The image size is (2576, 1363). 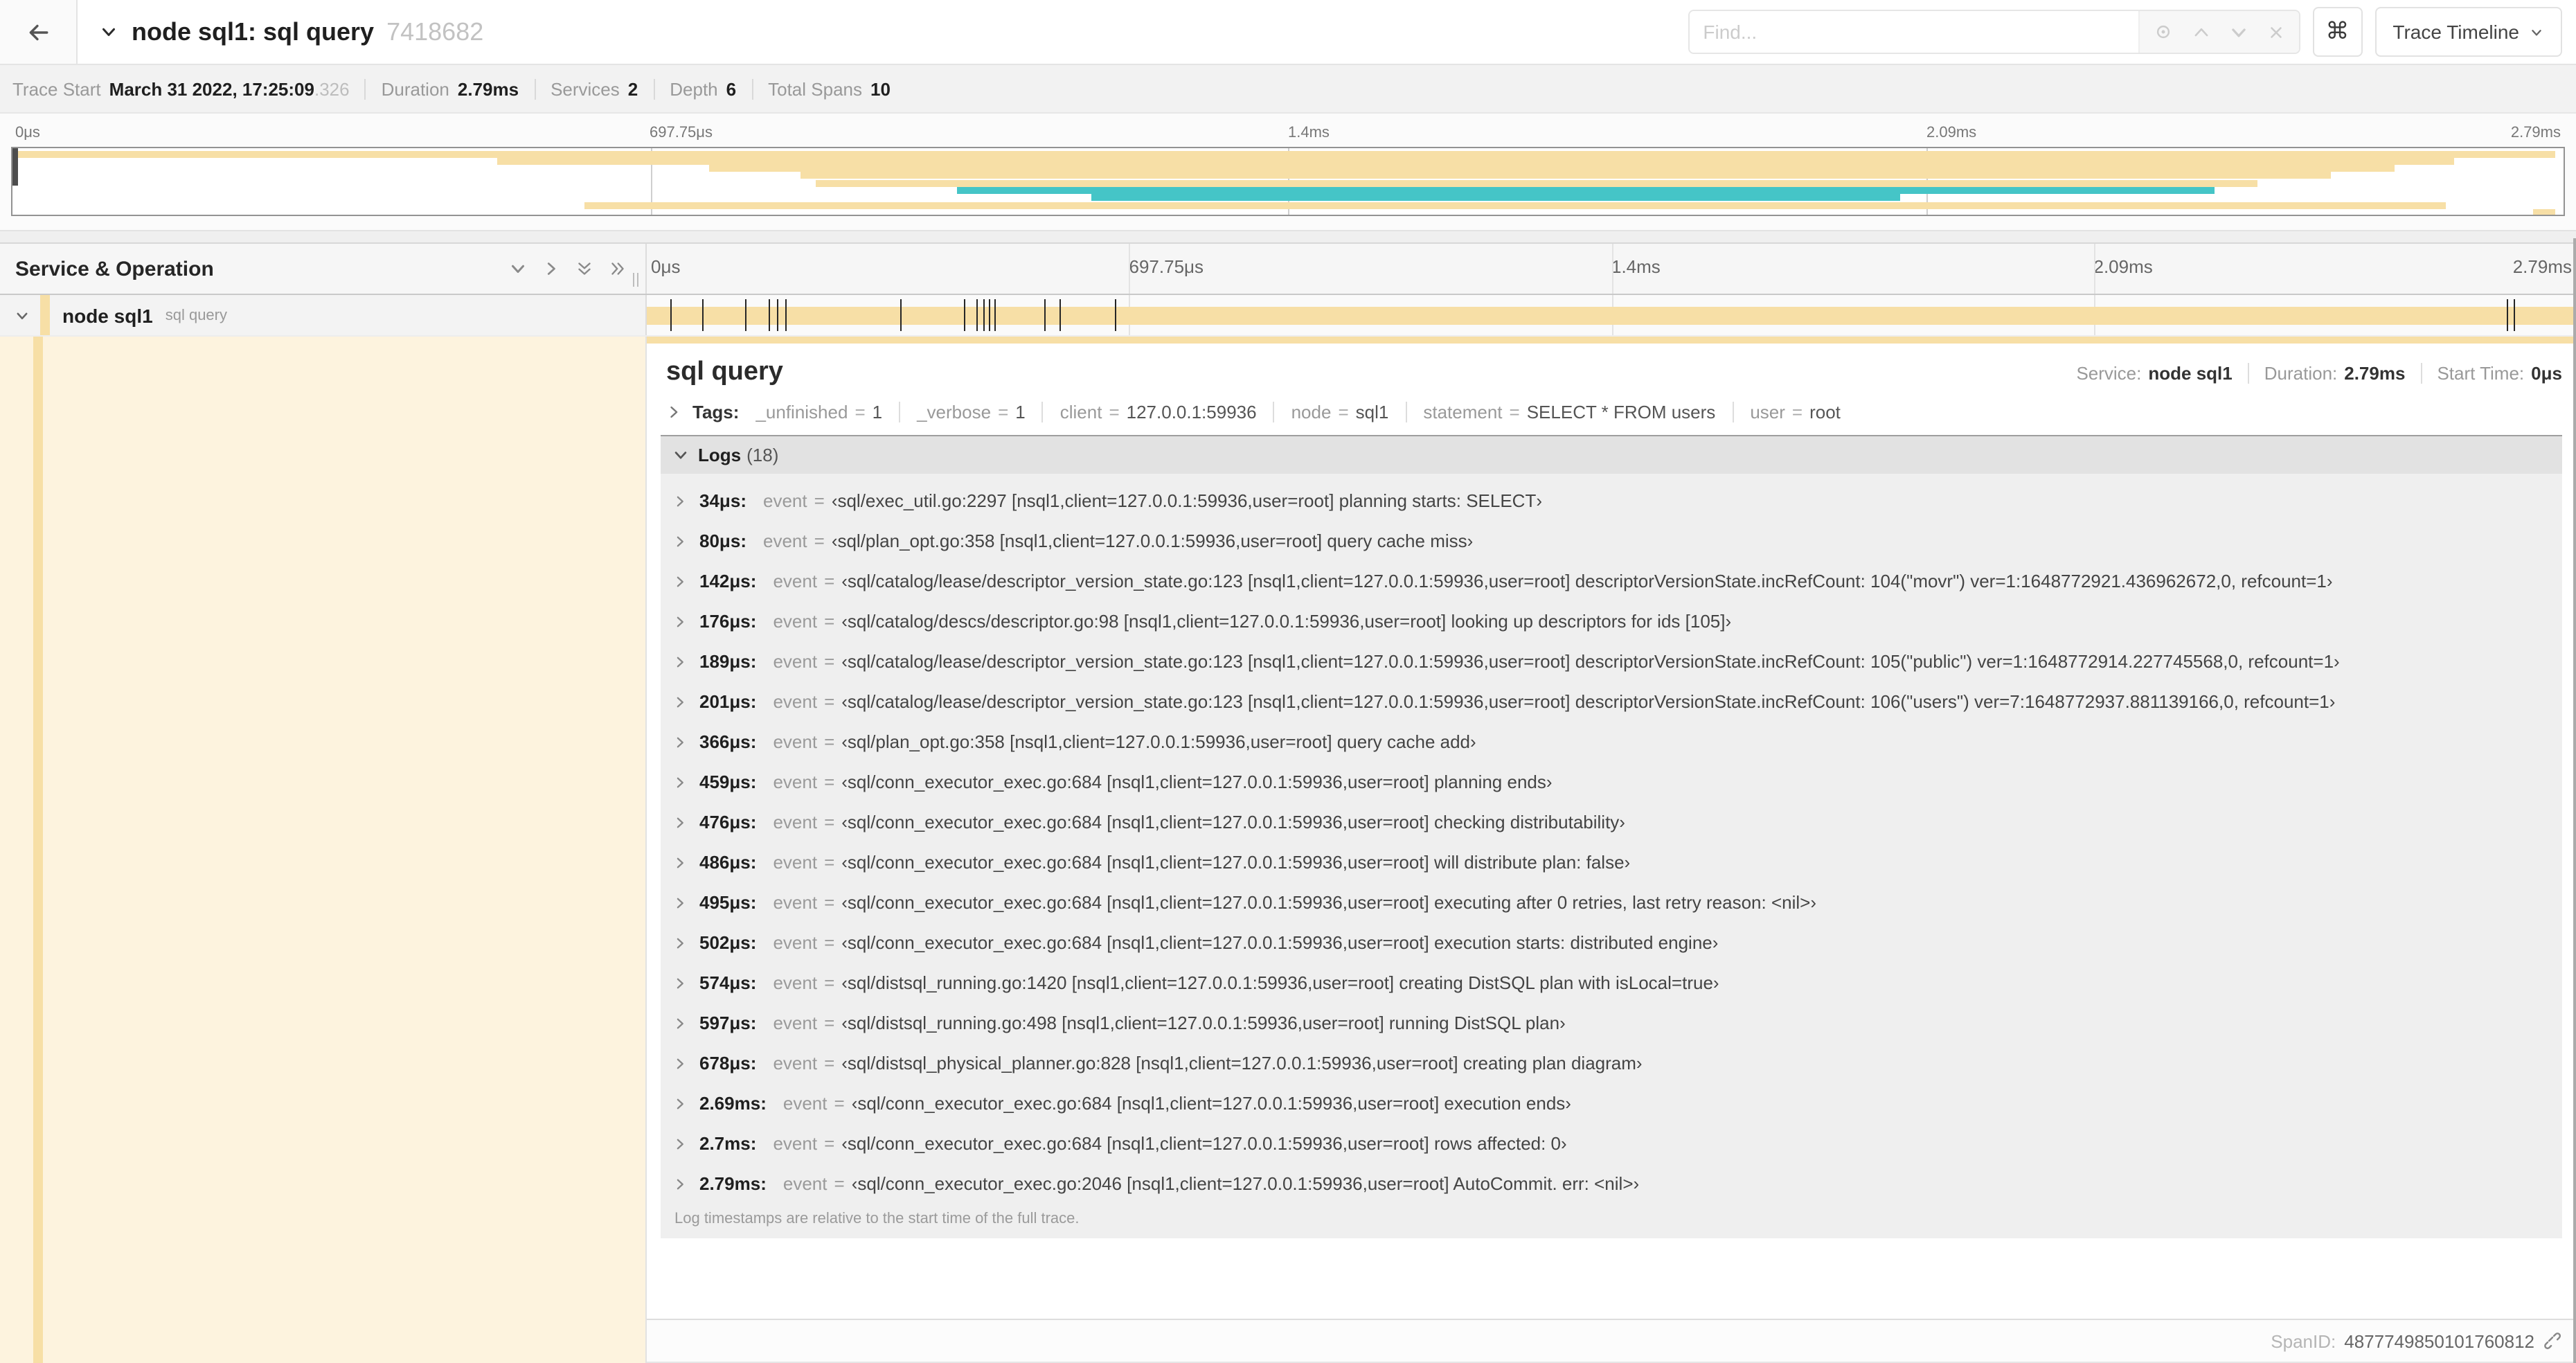 I want to click on arrow-left-icon, so click(x=38, y=32).